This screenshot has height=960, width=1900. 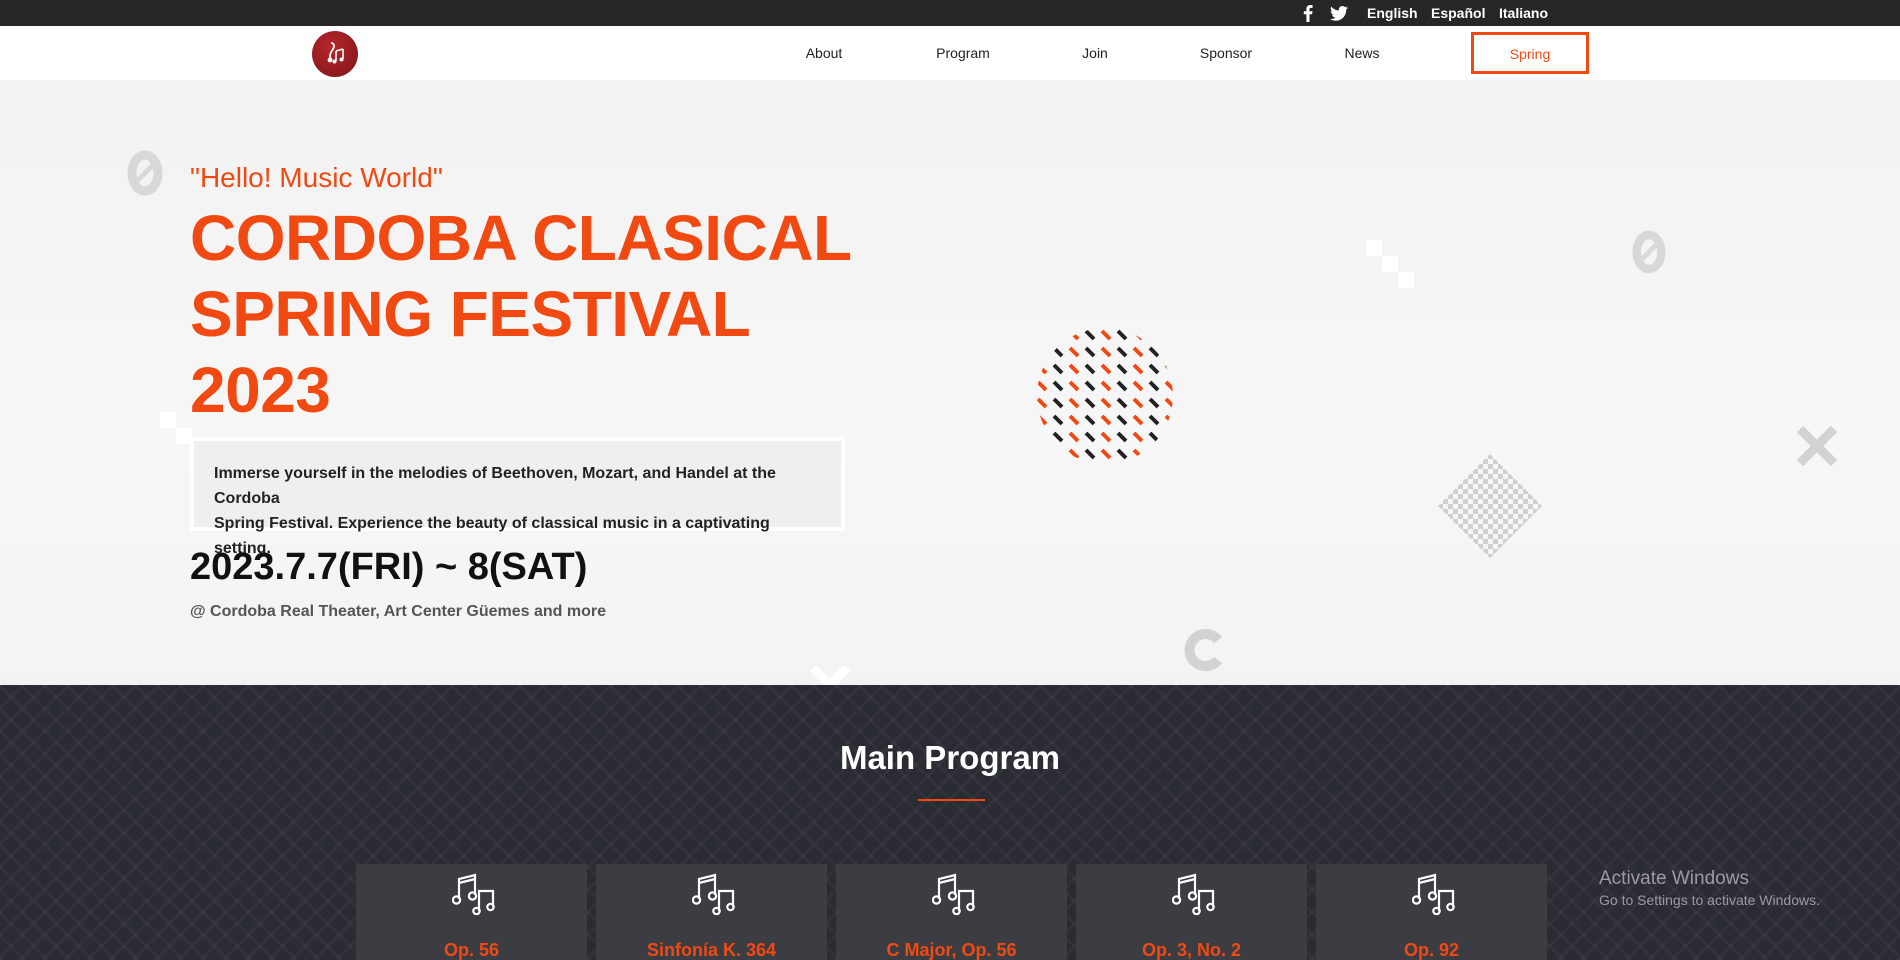 I want to click on activate-windows-title: Activate Windows, so click(x=1674, y=878).